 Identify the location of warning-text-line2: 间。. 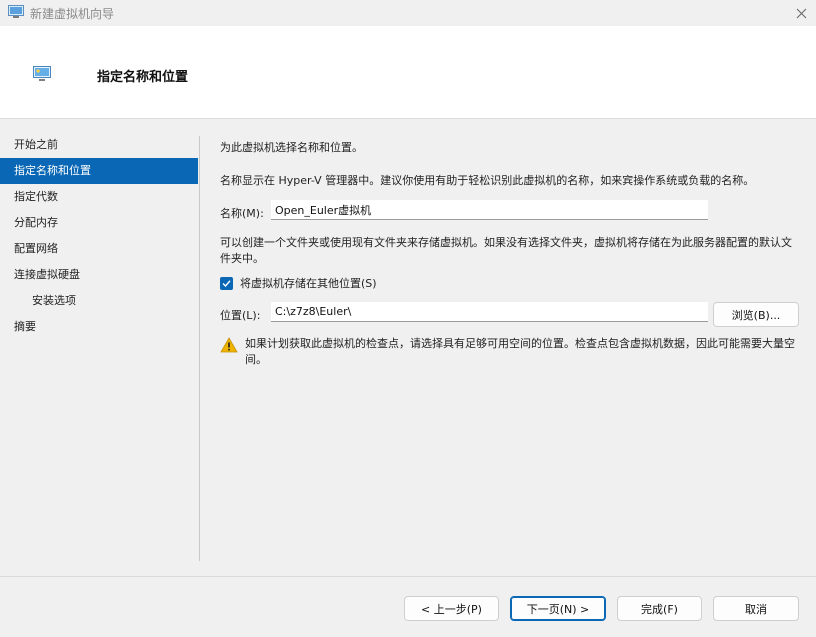
(256, 359).